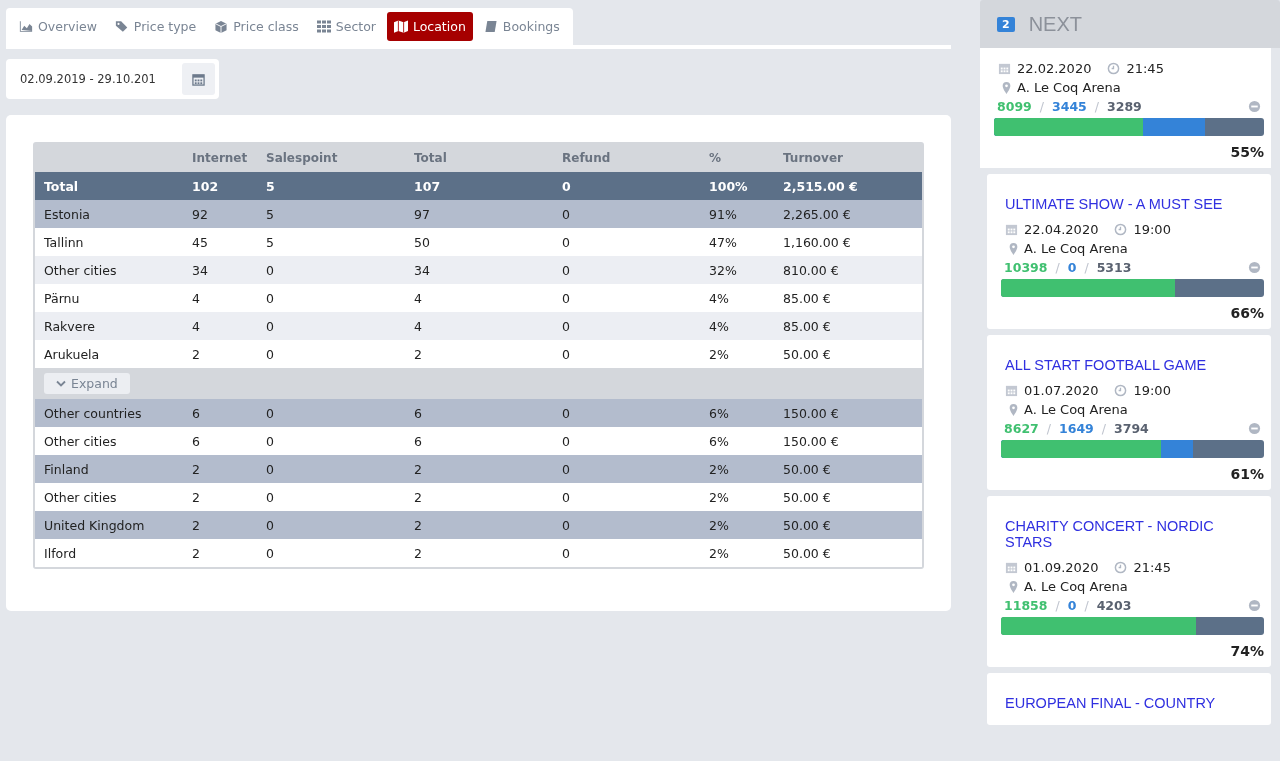 The image size is (1280, 761). What do you see at coordinates (807, 298) in the screenshot?
I see `table-cell-text: 85.00 €` at bounding box center [807, 298].